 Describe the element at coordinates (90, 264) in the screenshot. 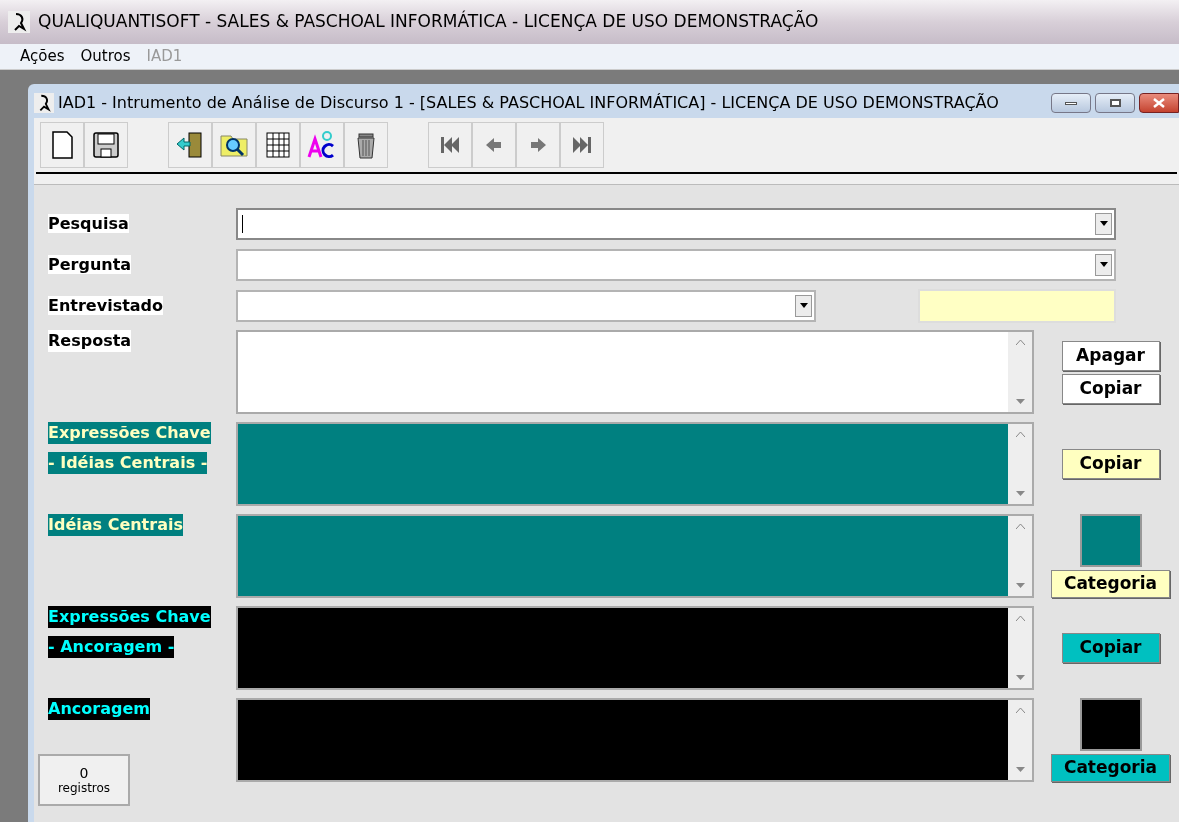

I see `field-label: Pergunta` at that location.